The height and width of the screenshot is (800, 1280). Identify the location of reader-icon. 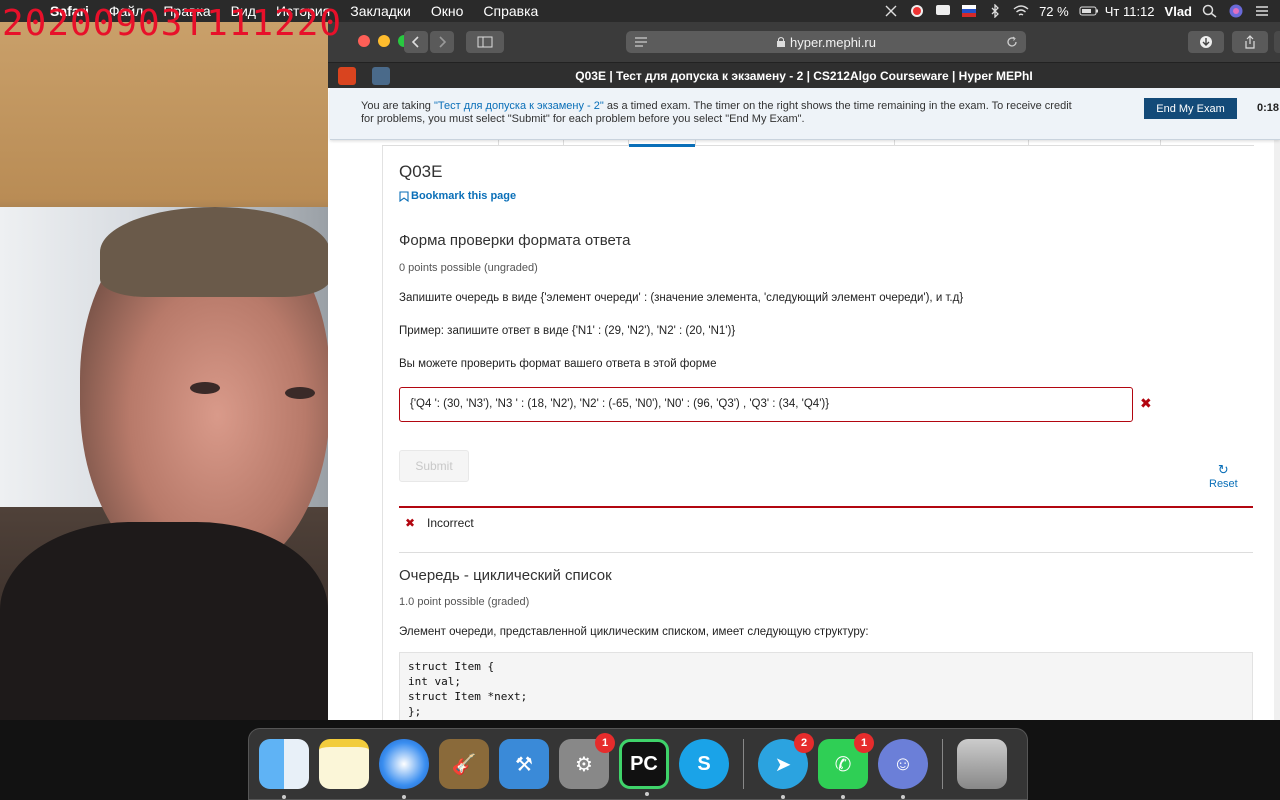
(641, 42).